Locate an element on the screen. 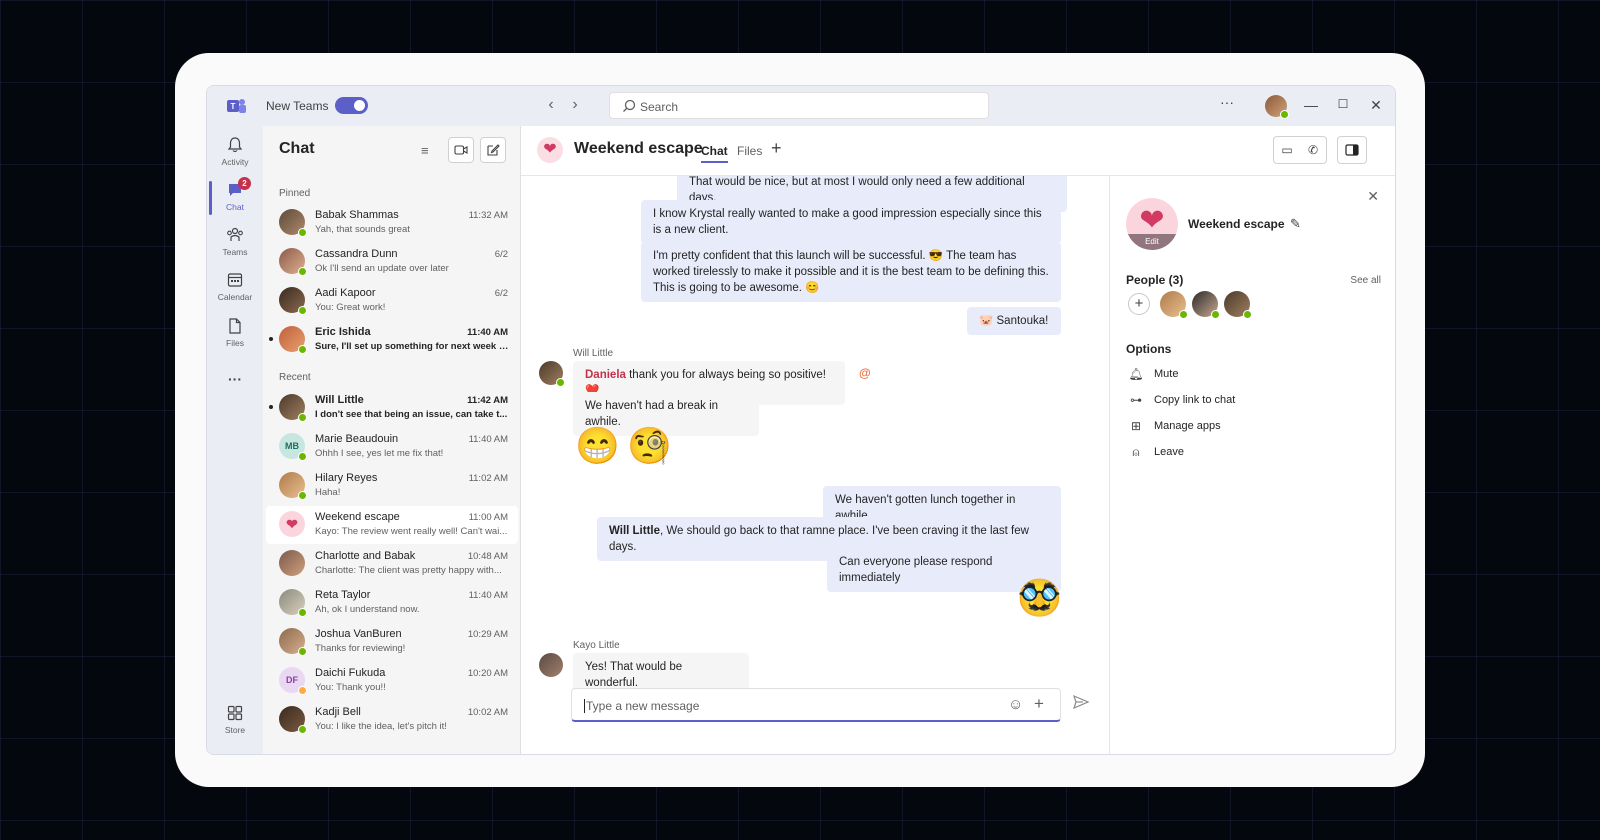 The height and width of the screenshot is (840, 1600). chat-name: Joshua VanBuren is located at coordinates (358, 634).